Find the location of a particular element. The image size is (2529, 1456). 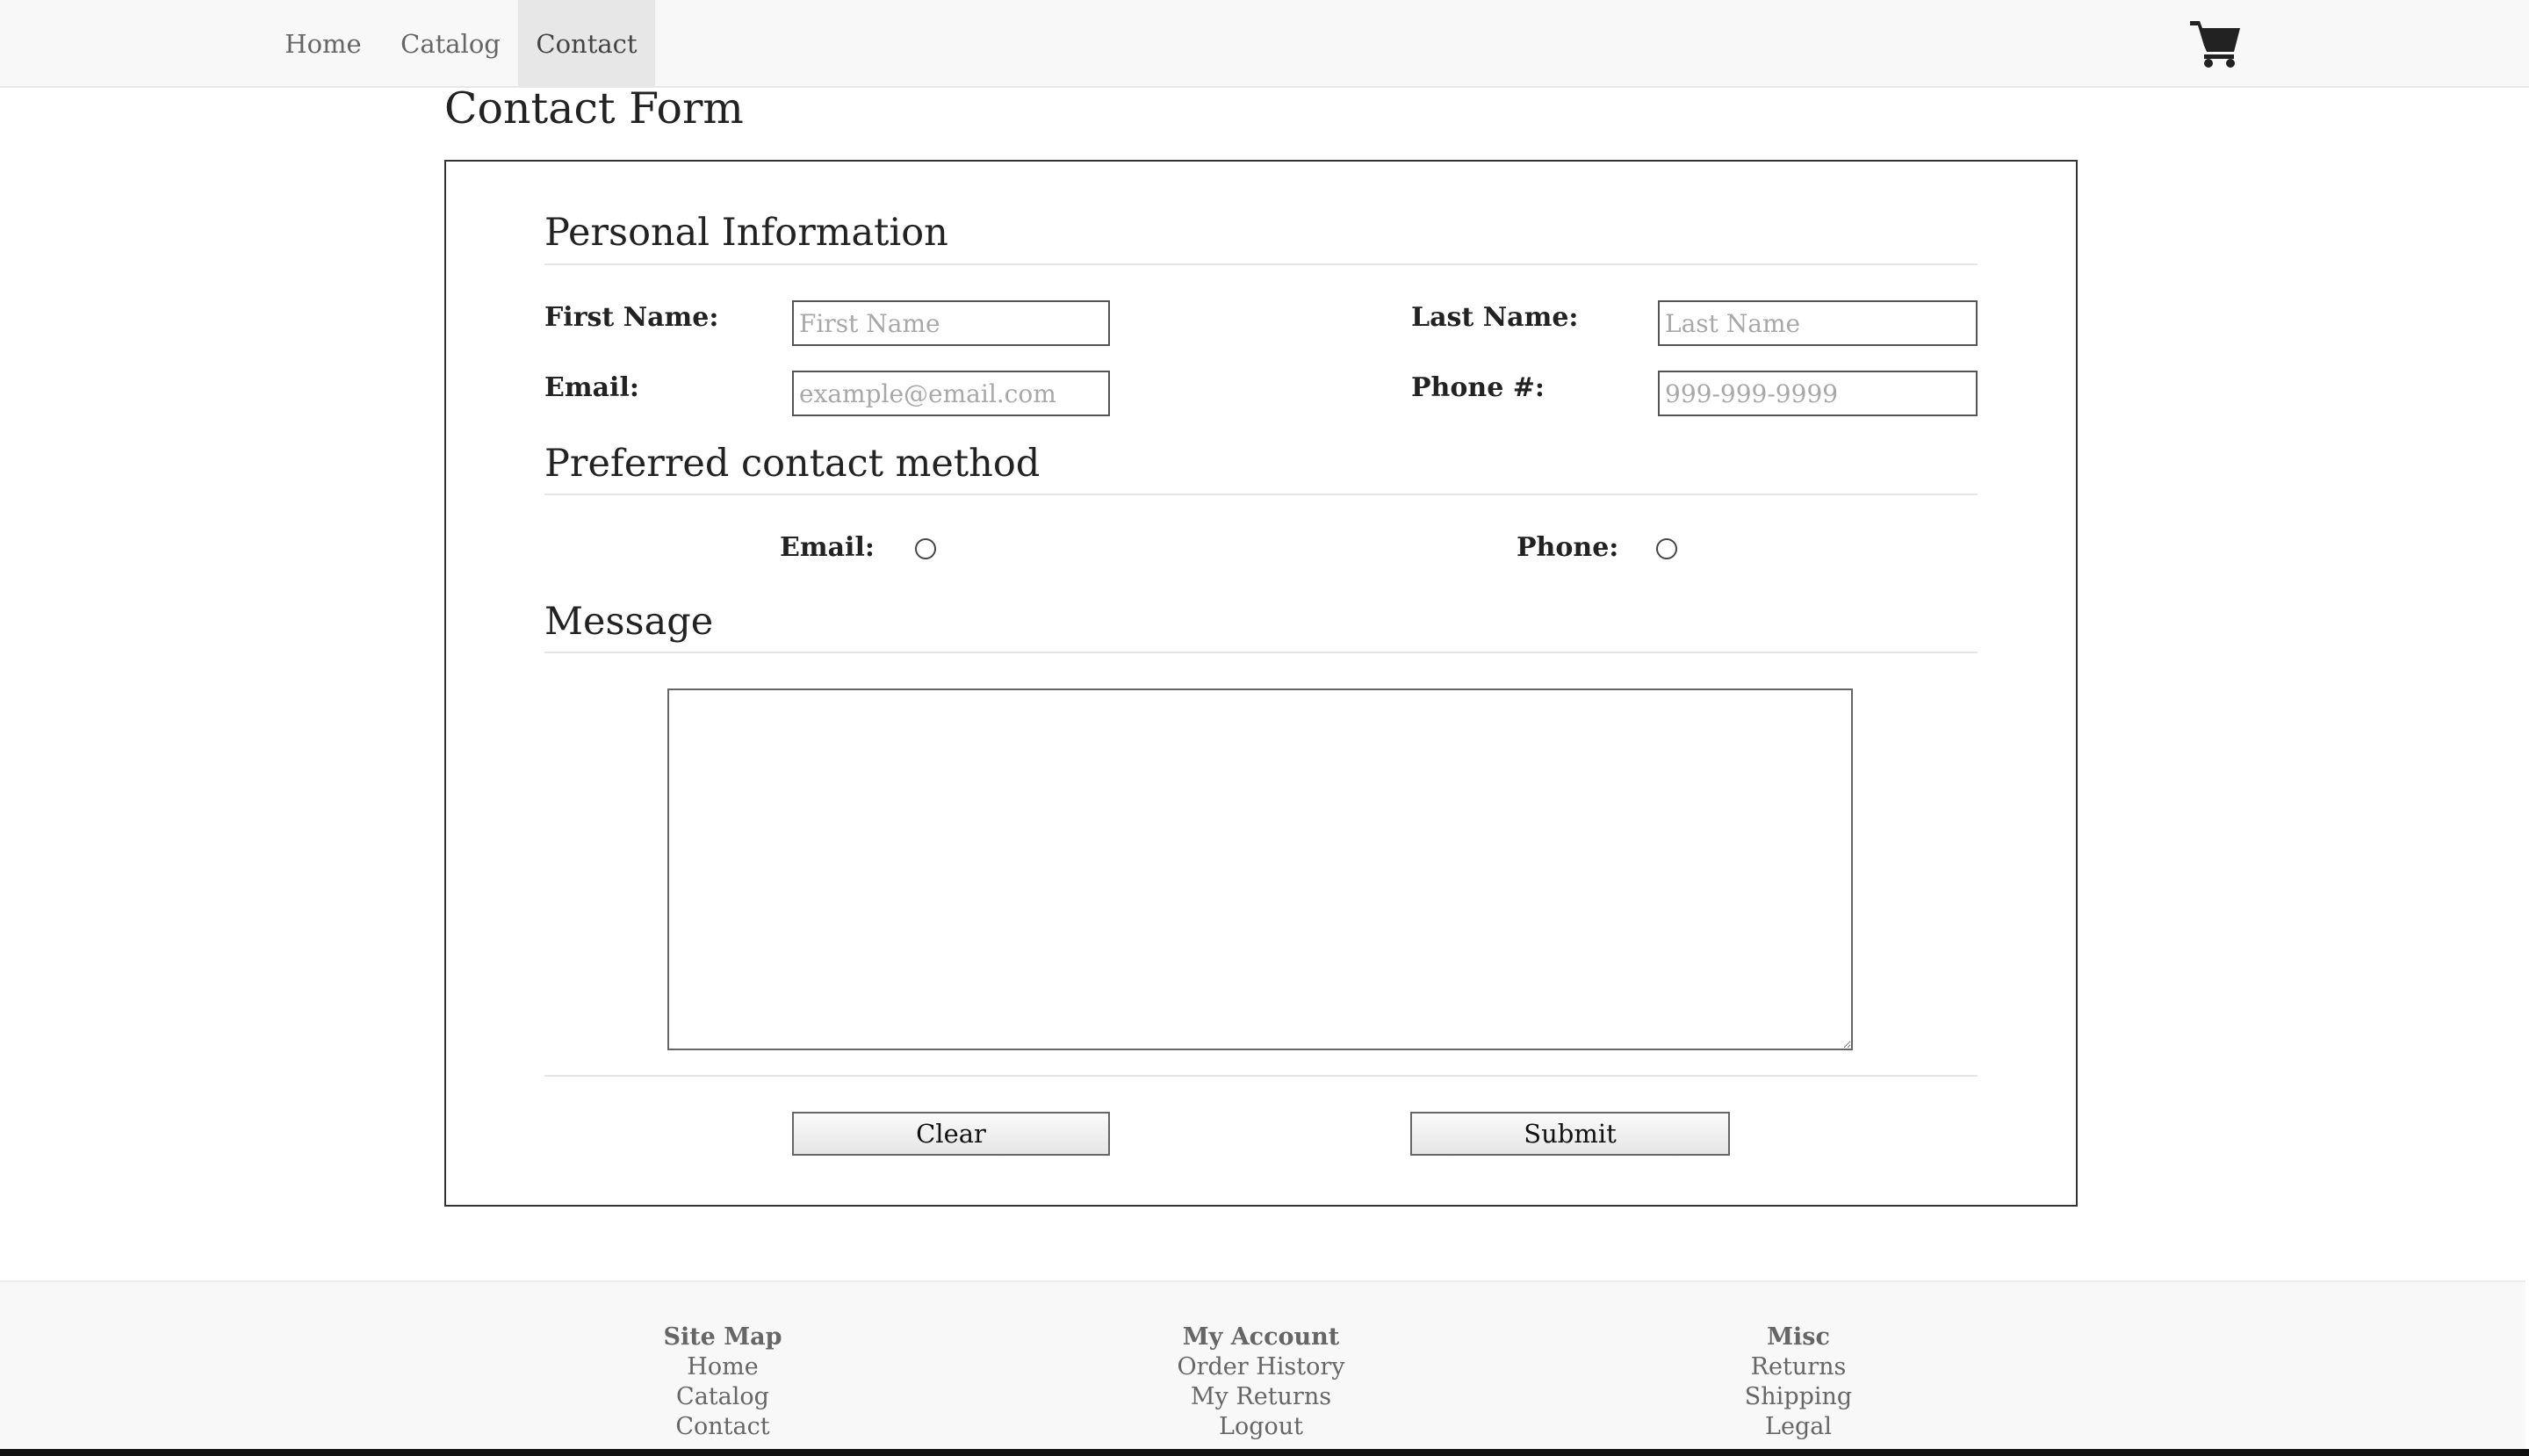

shopping-cart-icon is located at coordinates (2216, 43).